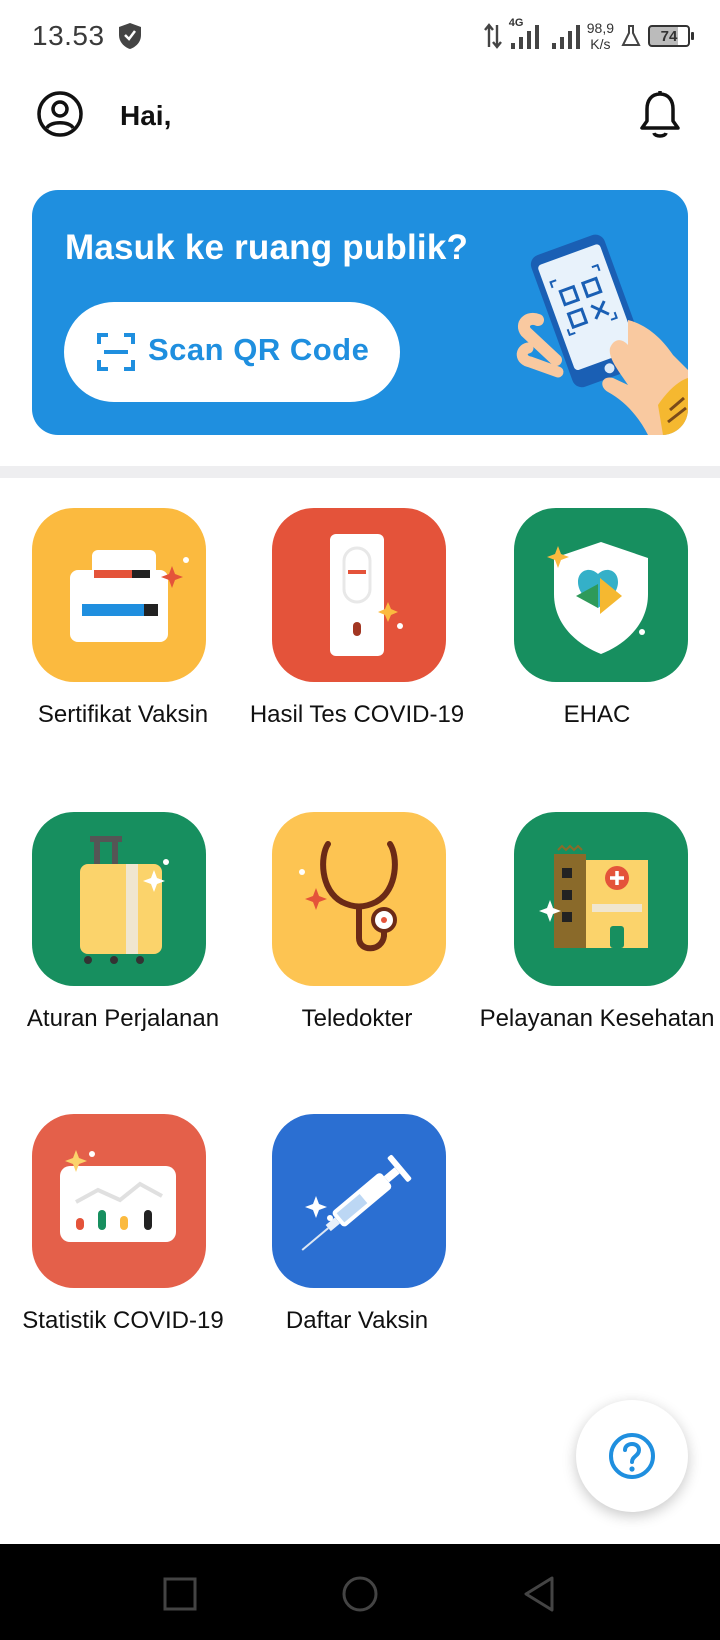 This screenshot has height=1640, width=720. I want to click on back-icon, so click(540, 1594).